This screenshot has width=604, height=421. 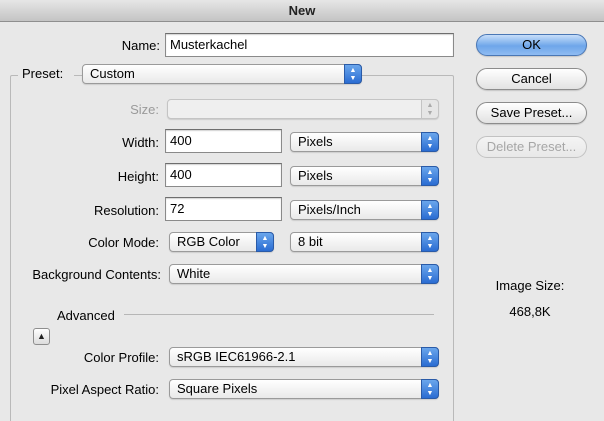 I want to click on height-unit-value: Pixels, so click(x=315, y=175).